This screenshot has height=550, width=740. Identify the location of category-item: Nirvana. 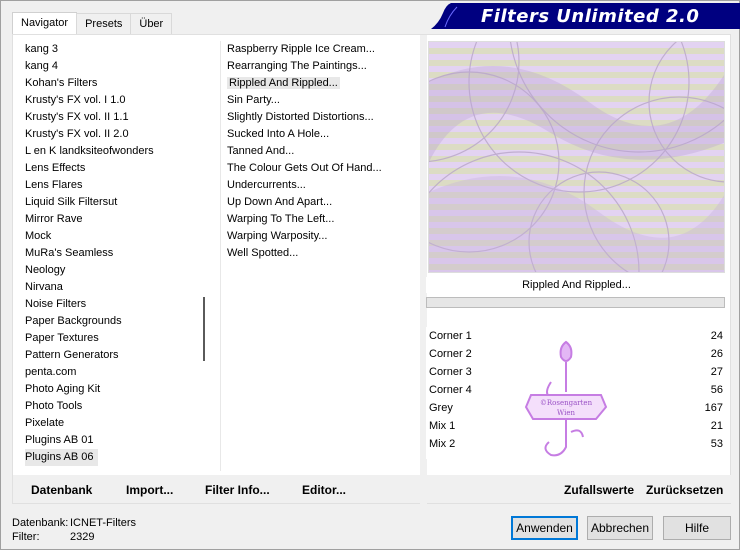
(110, 287).